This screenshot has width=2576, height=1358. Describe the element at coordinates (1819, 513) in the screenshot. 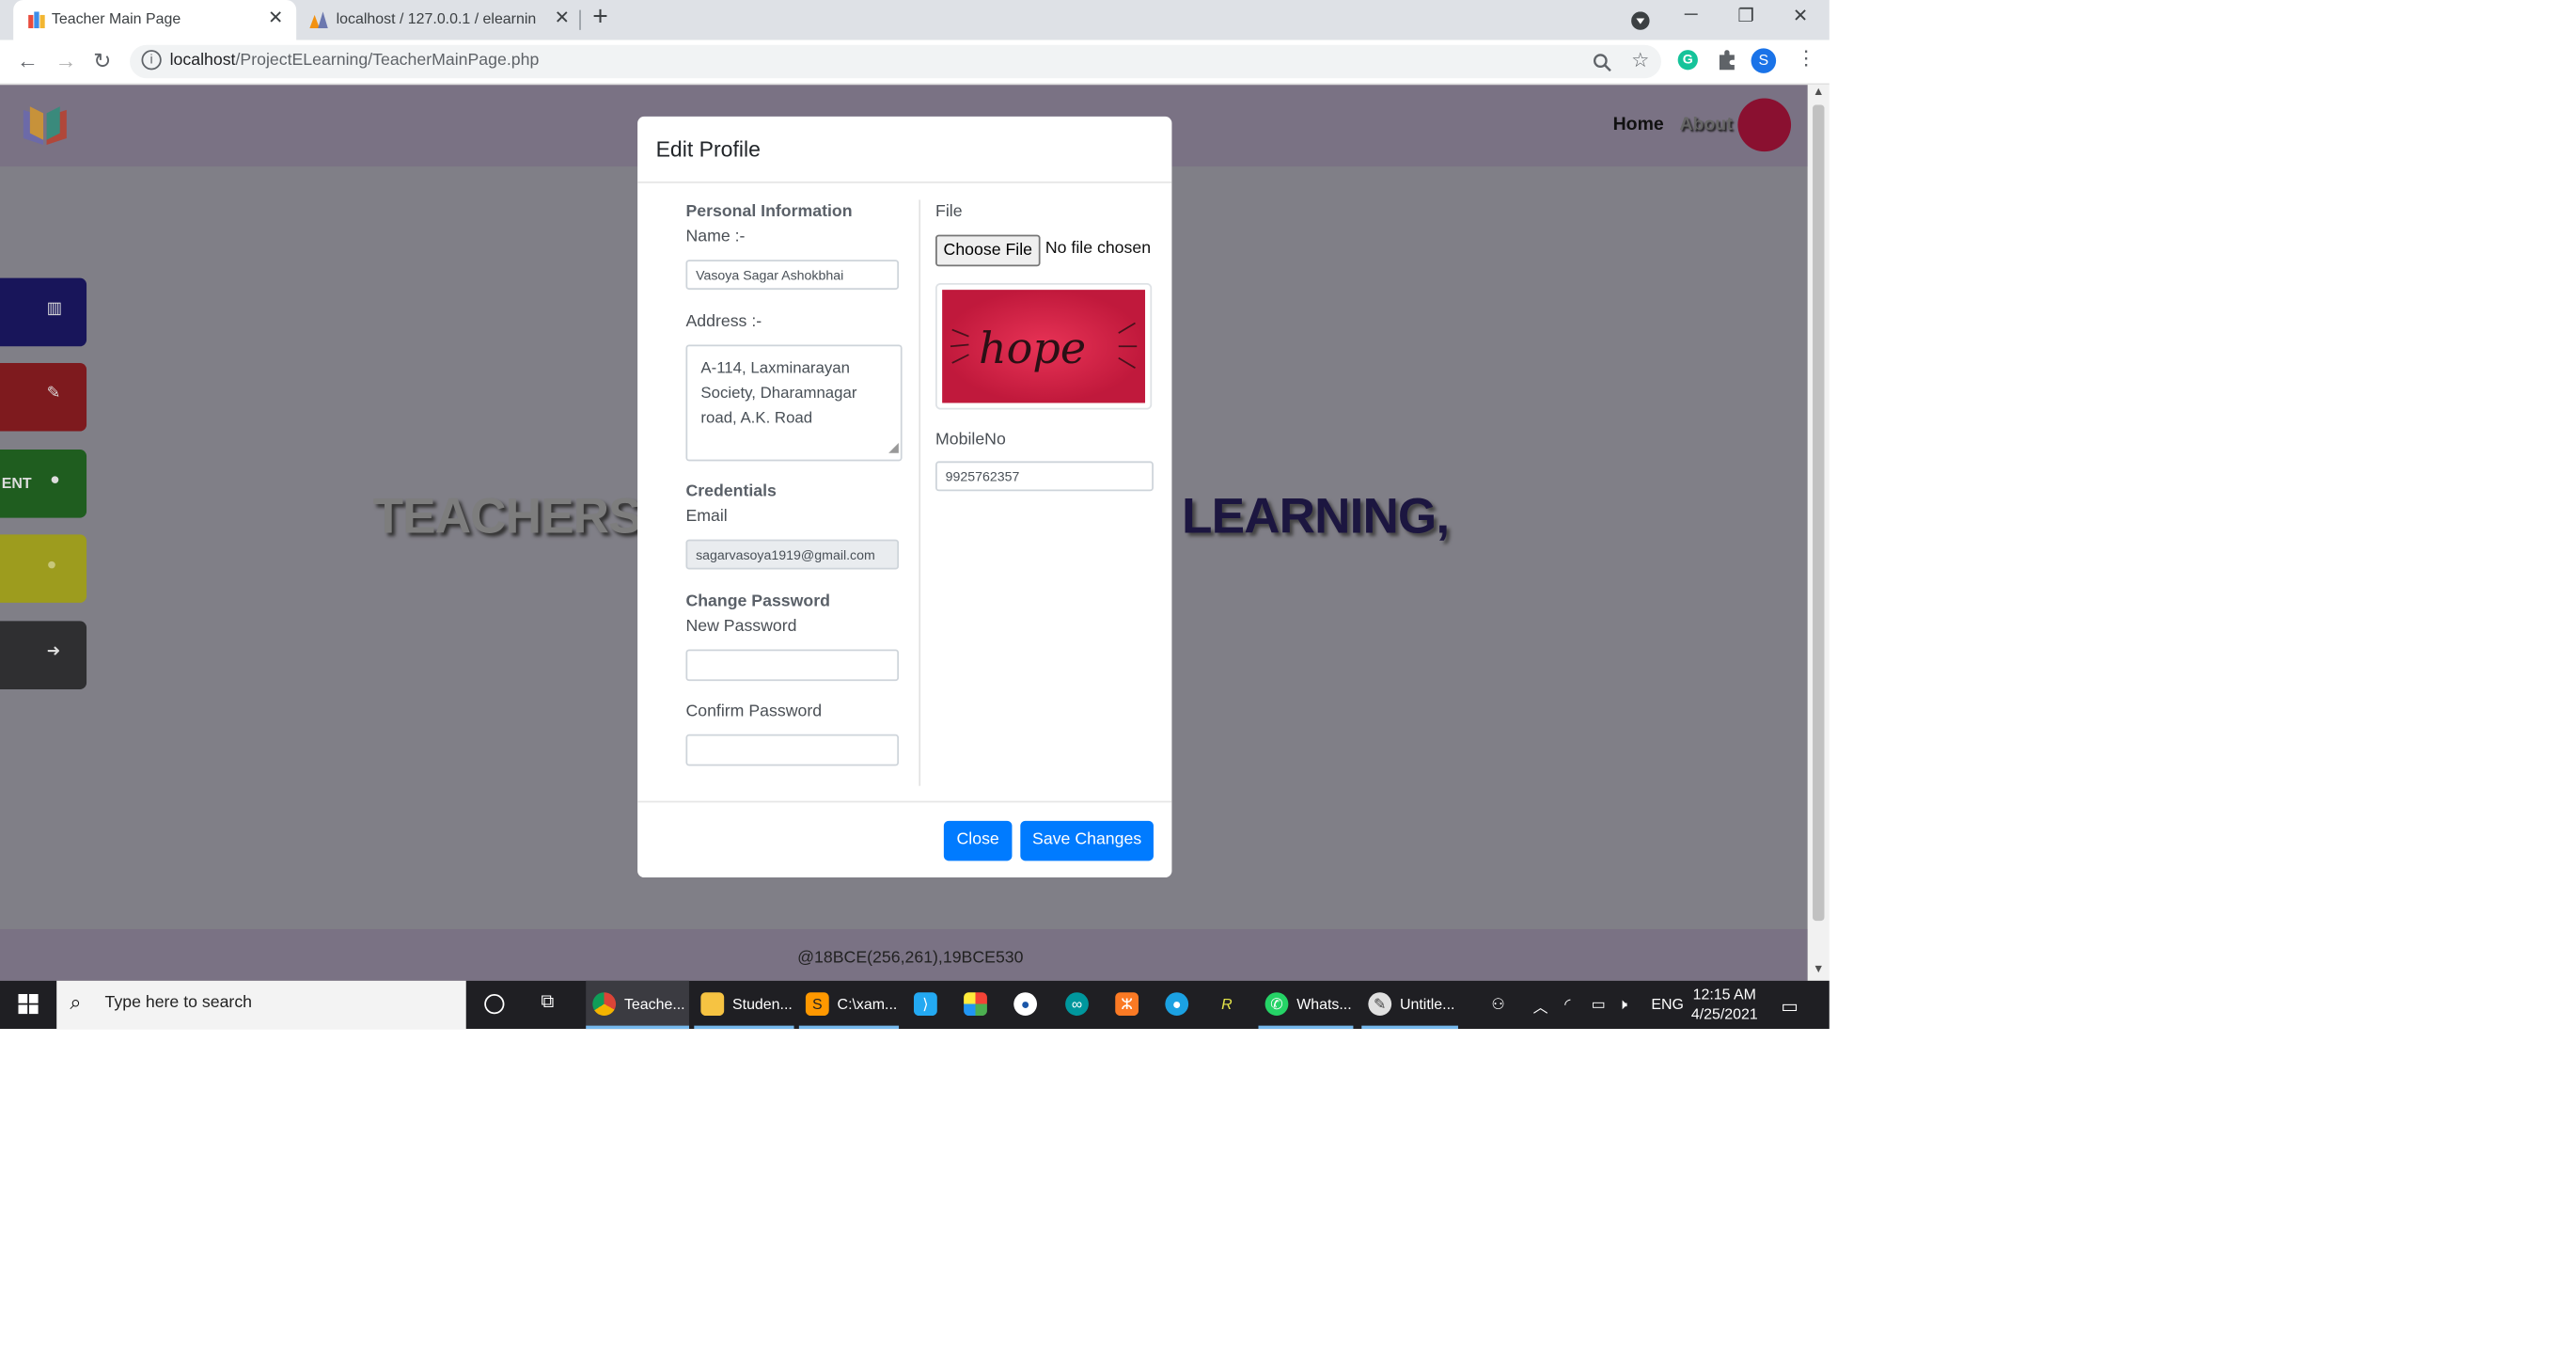

I see `scrollbar-thumb` at that location.